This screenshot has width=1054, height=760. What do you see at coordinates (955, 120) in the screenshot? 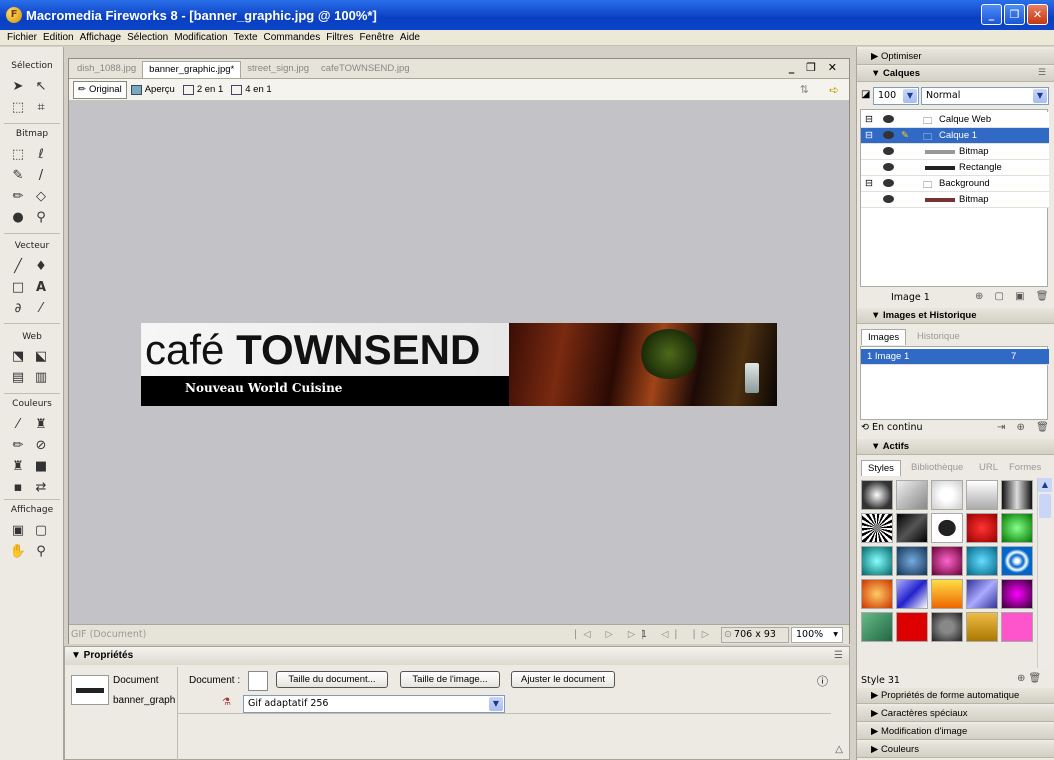
I see `layer-row: ⊟ 🗀 Calque Web` at bounding box center [955, 120].